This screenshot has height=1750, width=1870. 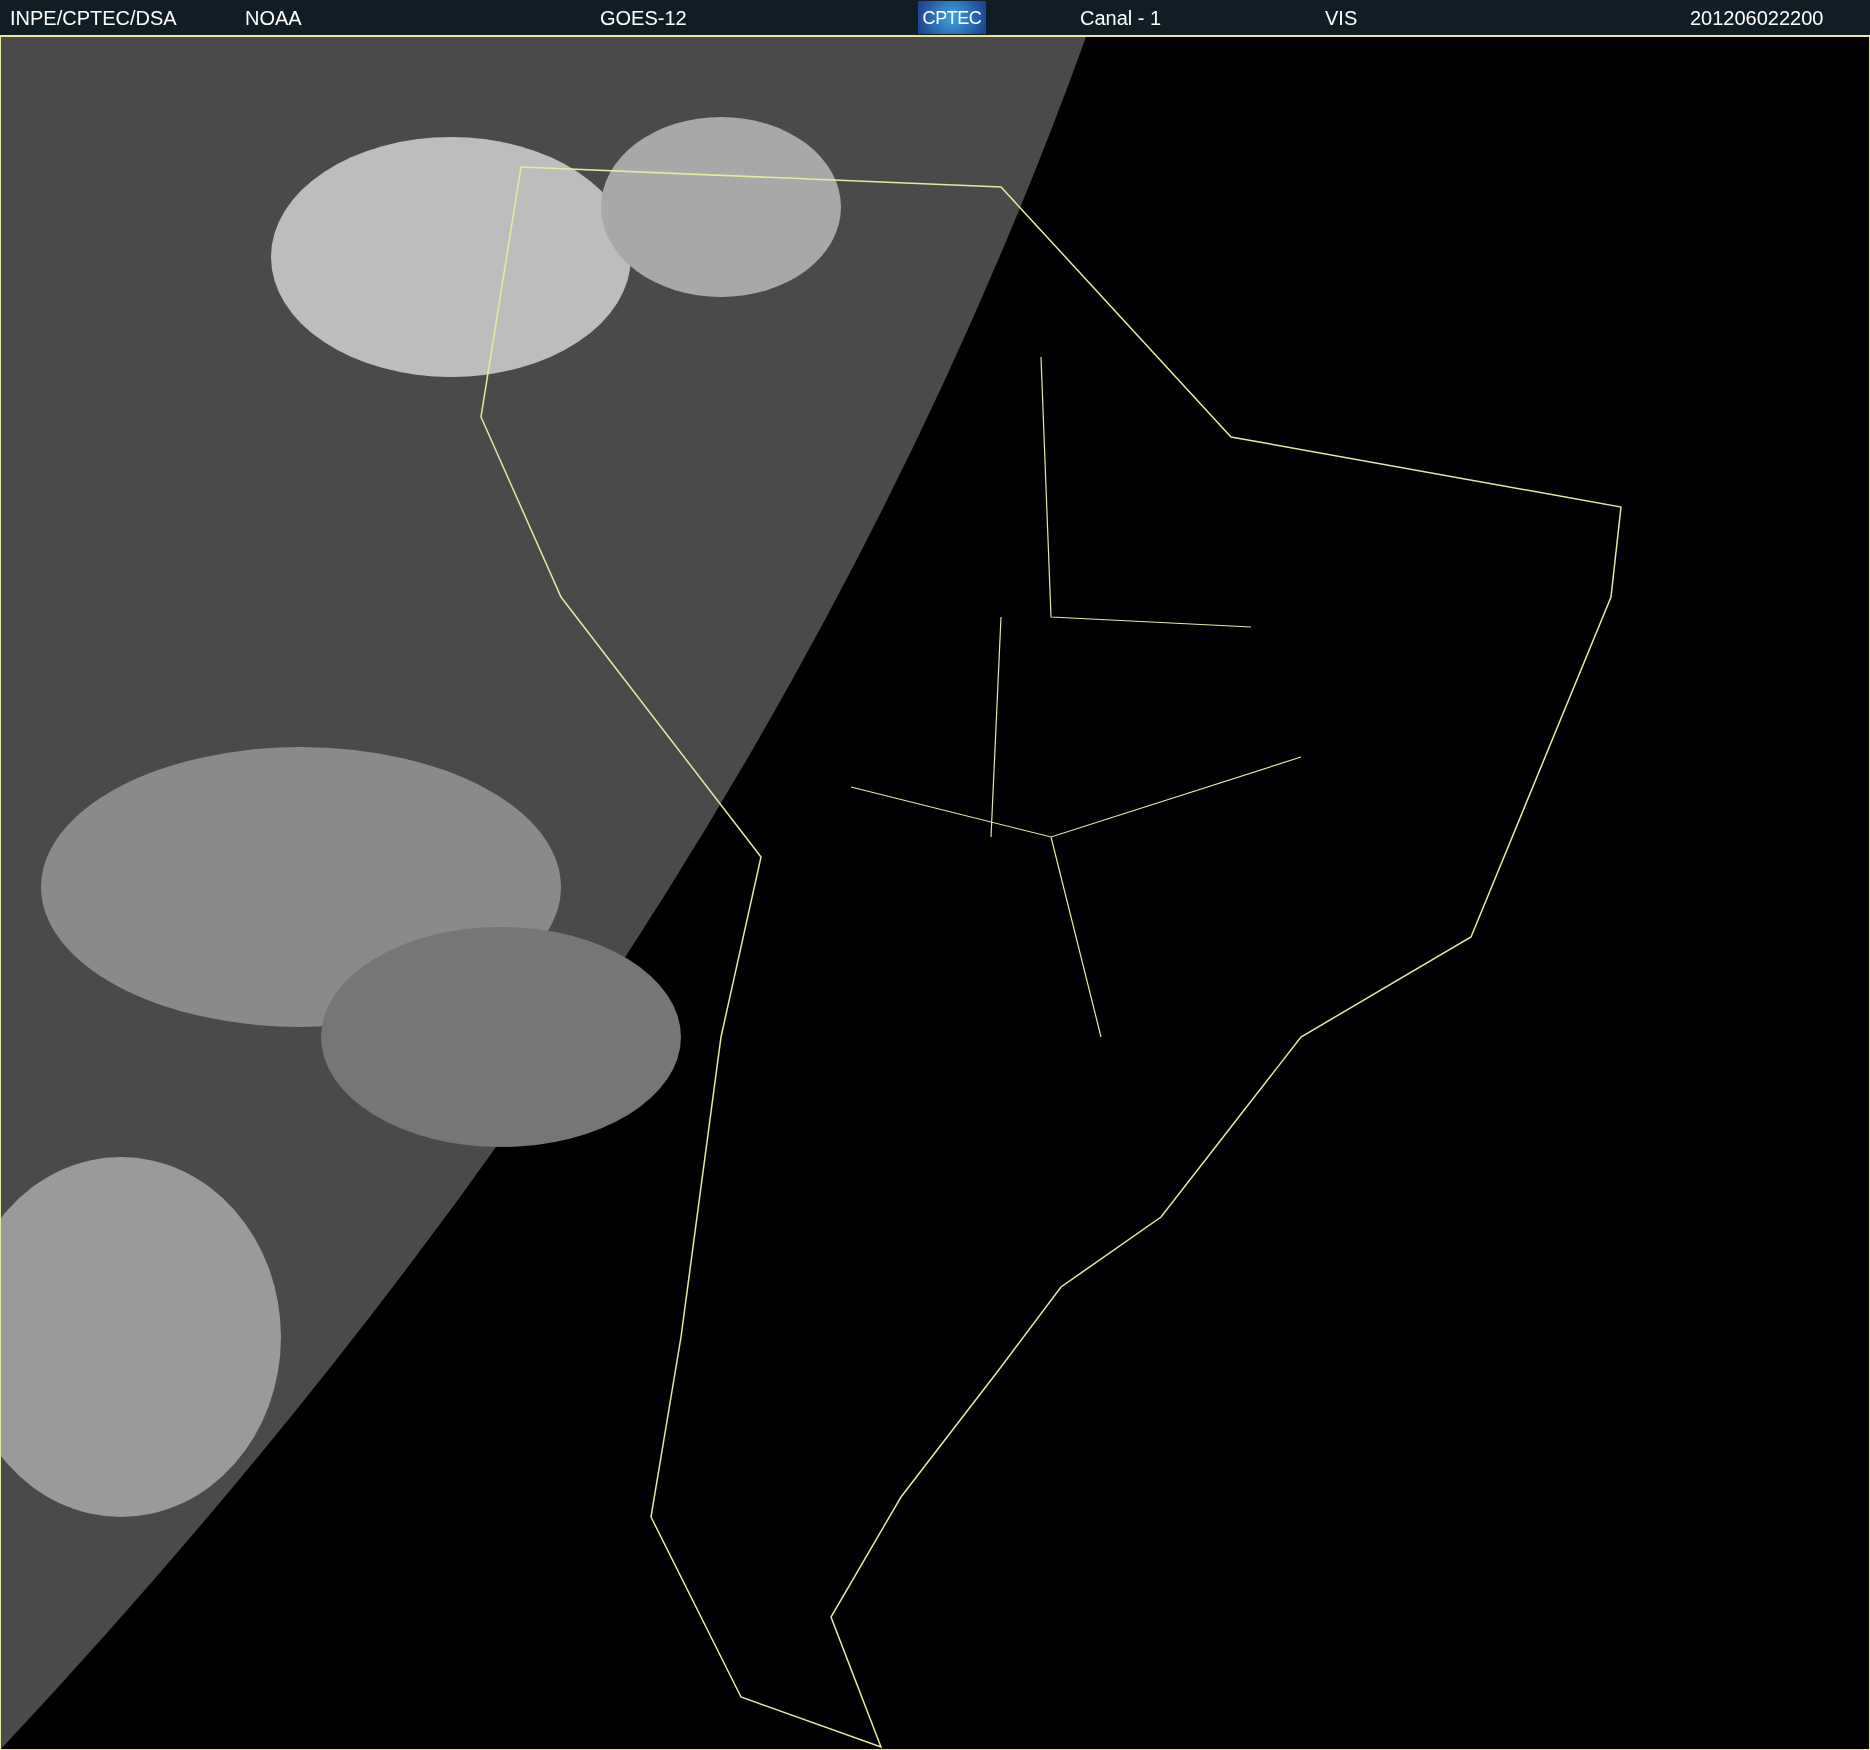 What do you see at coordinates (643, 18) in the screenshot?
I see `header-label: GOES-12` at bounding box center [643, 18].